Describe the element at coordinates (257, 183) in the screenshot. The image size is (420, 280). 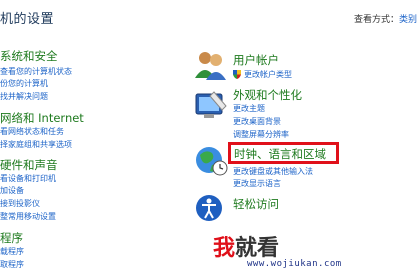
I see `link-change-display-language: 更改显示语言` at that location.